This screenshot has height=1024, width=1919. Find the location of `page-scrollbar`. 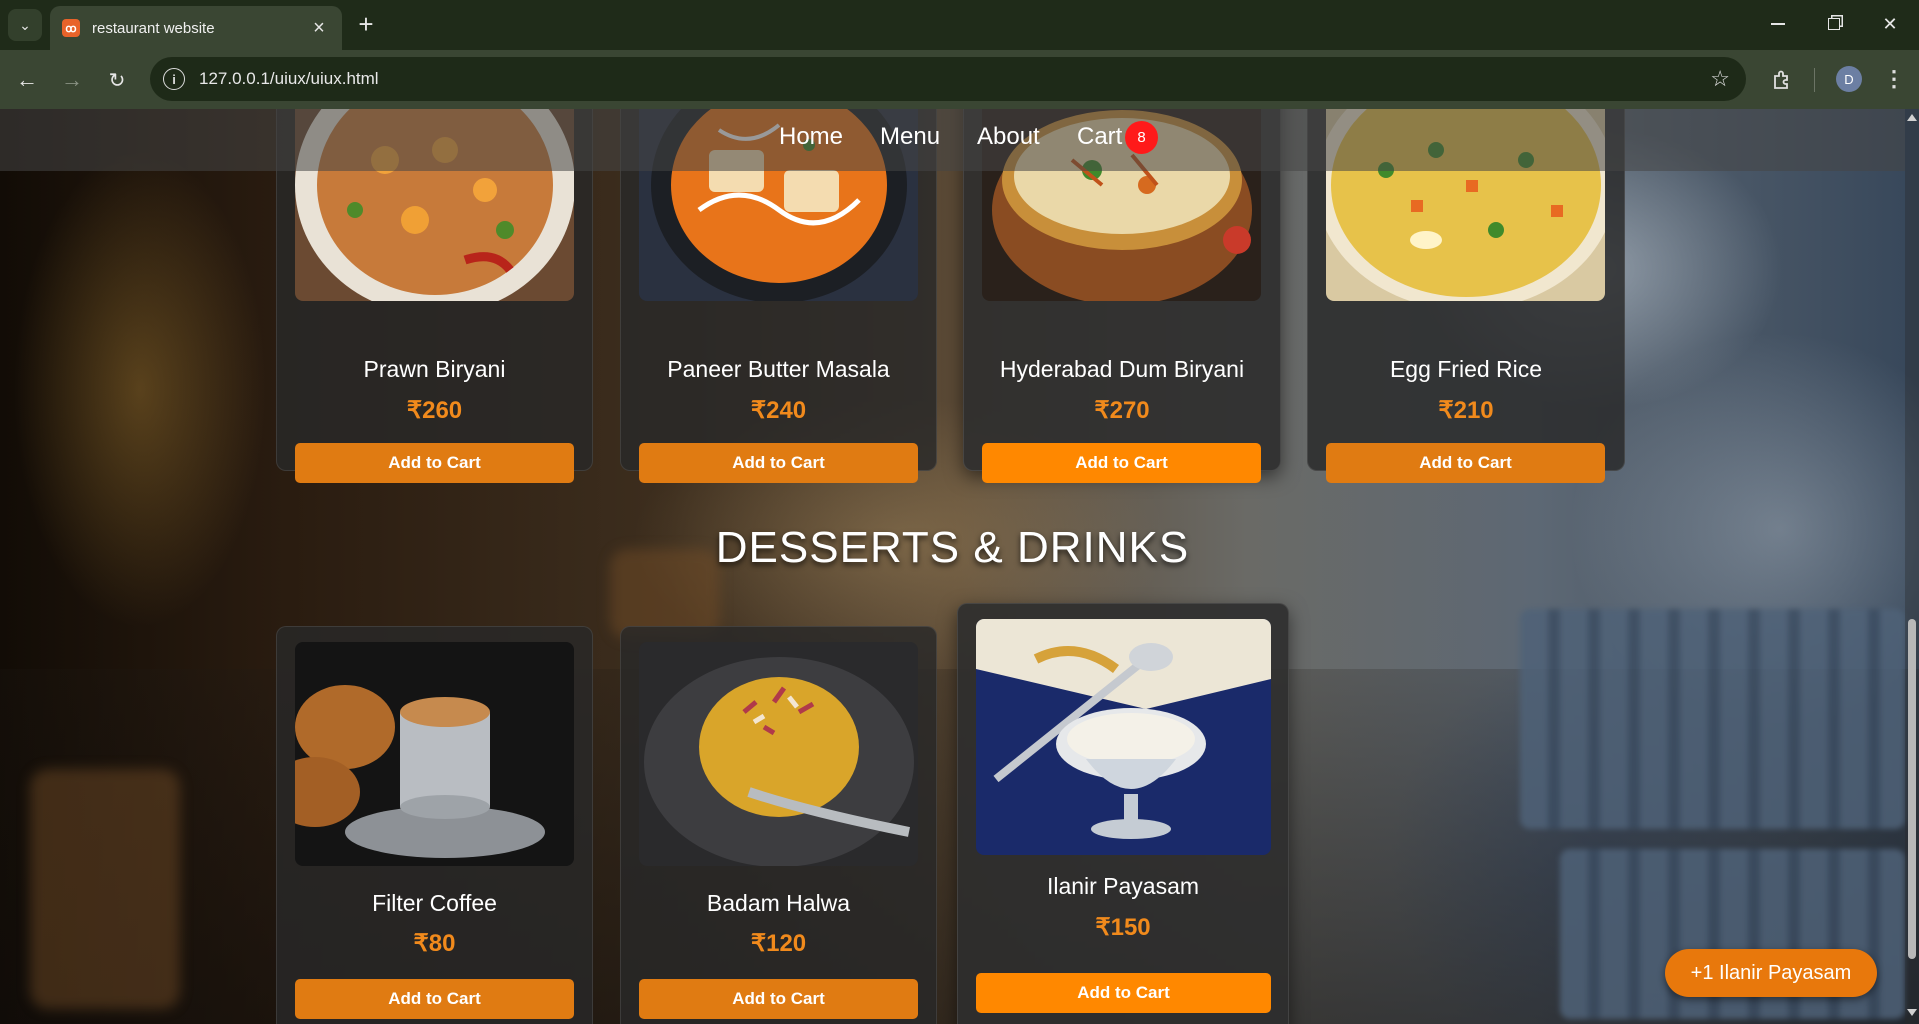

page-scrollbar is located at coordinates (1912, 566).